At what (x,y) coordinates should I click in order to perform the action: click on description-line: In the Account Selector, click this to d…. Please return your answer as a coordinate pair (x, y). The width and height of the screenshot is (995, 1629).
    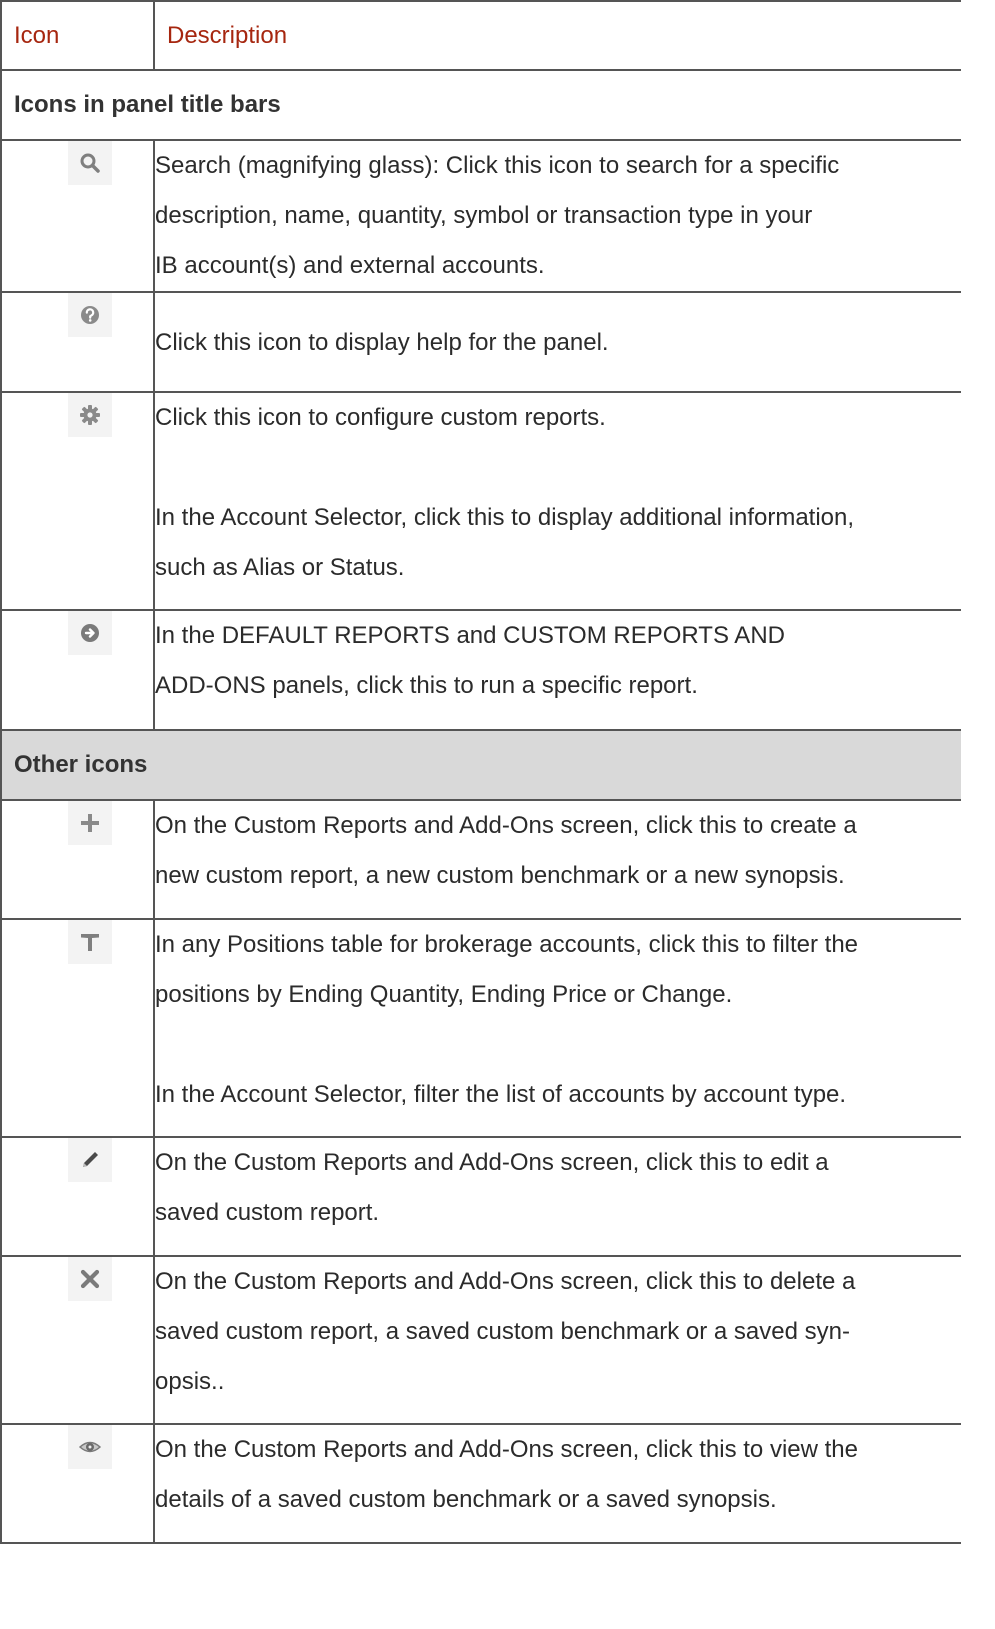
    Looking at the image, I should click on (505, 517).